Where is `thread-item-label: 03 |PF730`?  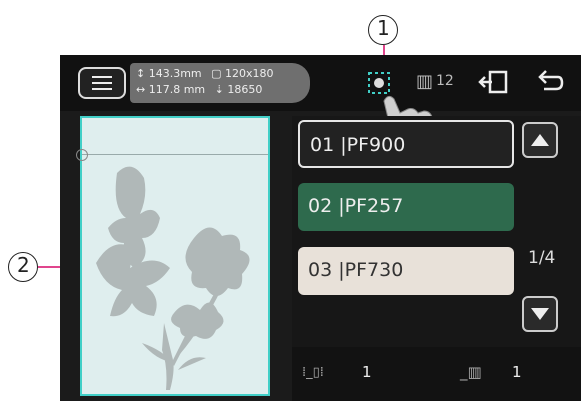
thread-item-label: 03 |PF730 is located at coordinates (356, 270).